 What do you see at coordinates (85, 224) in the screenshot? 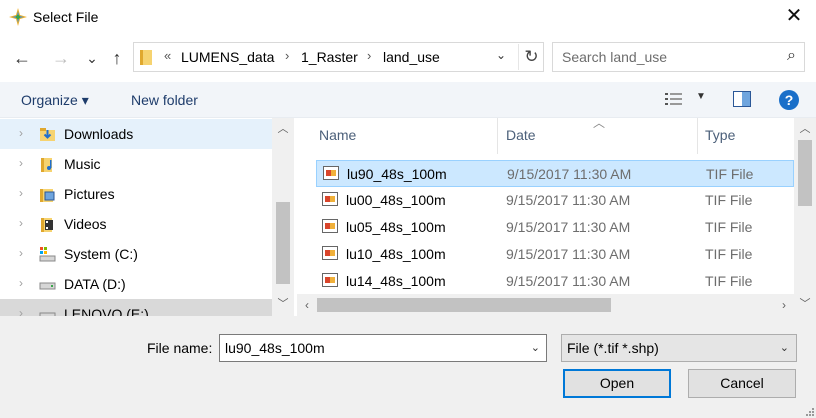
I see `sidebar-item-label: Videos` at bounding box center [85, 224].